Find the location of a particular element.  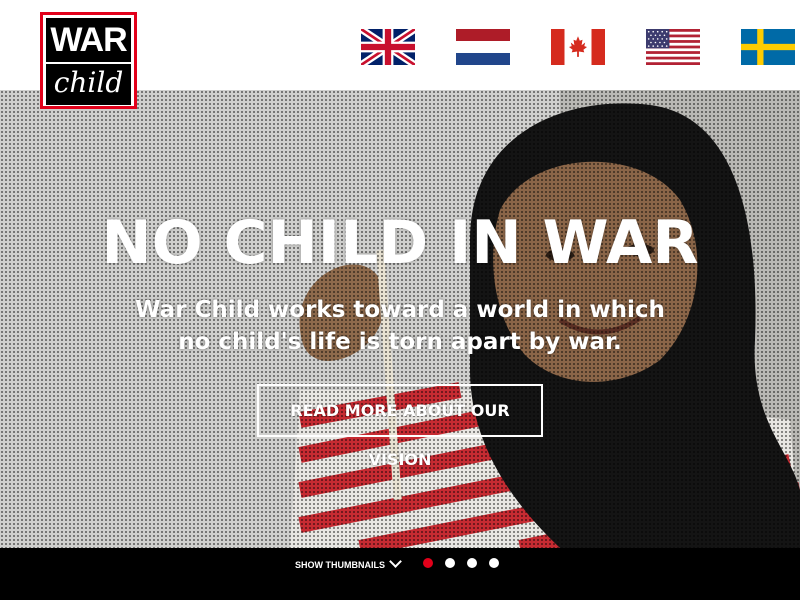

carousel-controls: SHOW THUMBNAILS is located at coordinates (400, 574).